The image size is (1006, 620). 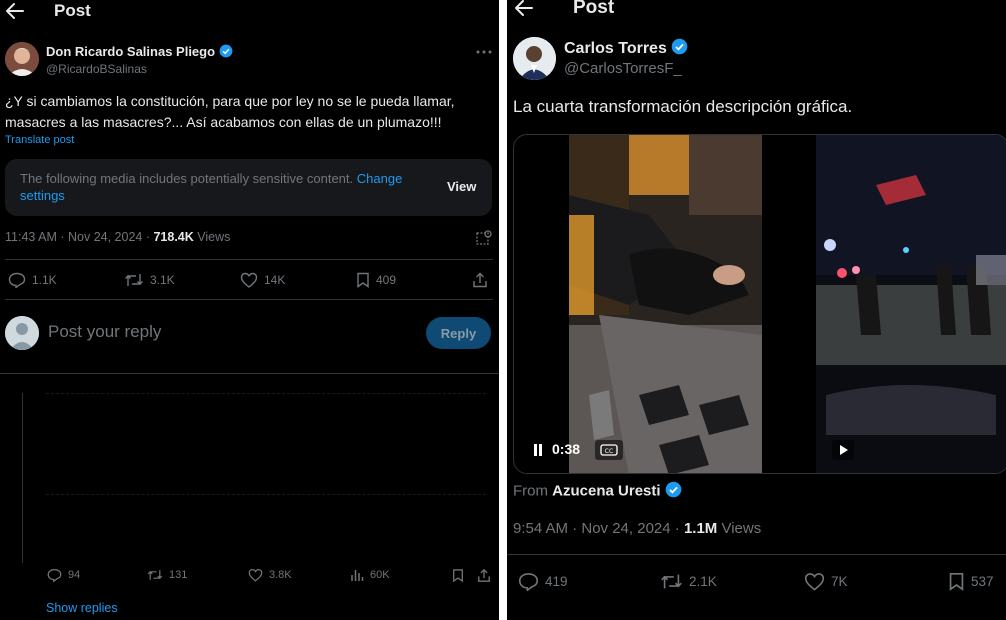 What do you see at coordinates (82, 608) in the screenshot?
I see `show-replies-link: Show replies` at bounding box center [82, 608].